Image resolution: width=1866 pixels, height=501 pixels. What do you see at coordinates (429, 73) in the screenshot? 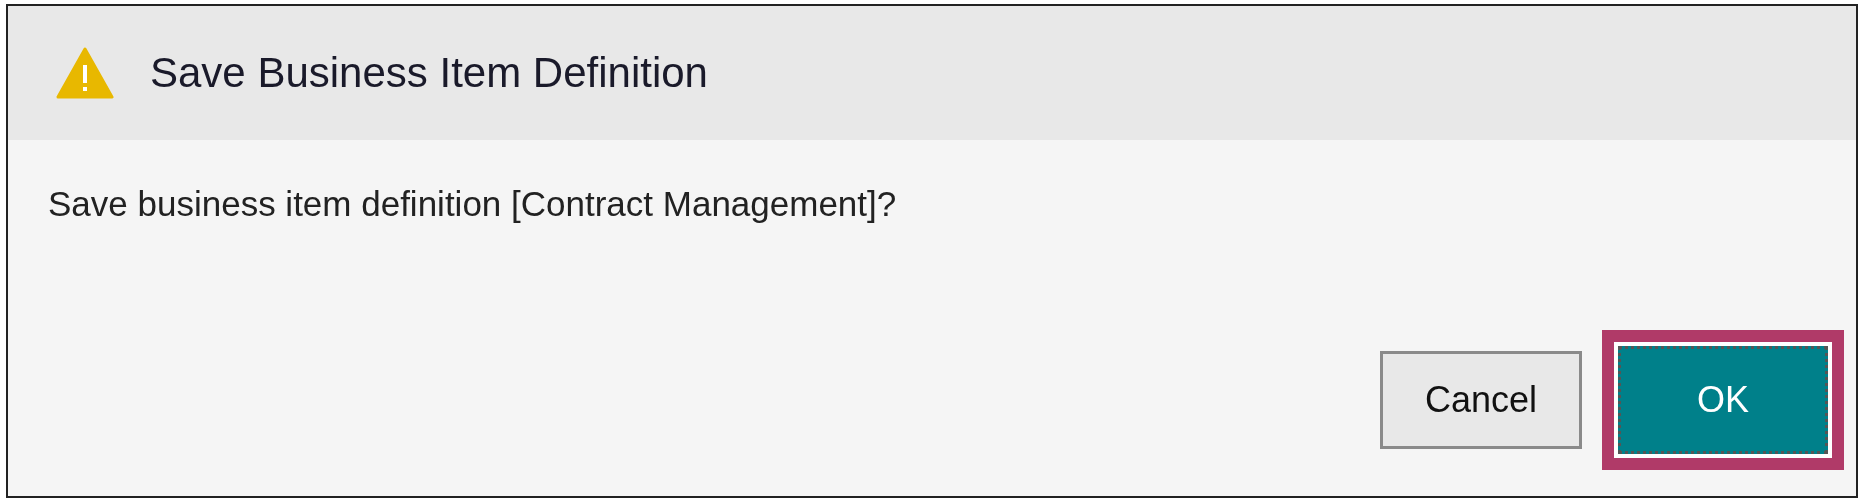
I see `dialog-title: Save Business Item Definition` at bounding box center [429, 73].